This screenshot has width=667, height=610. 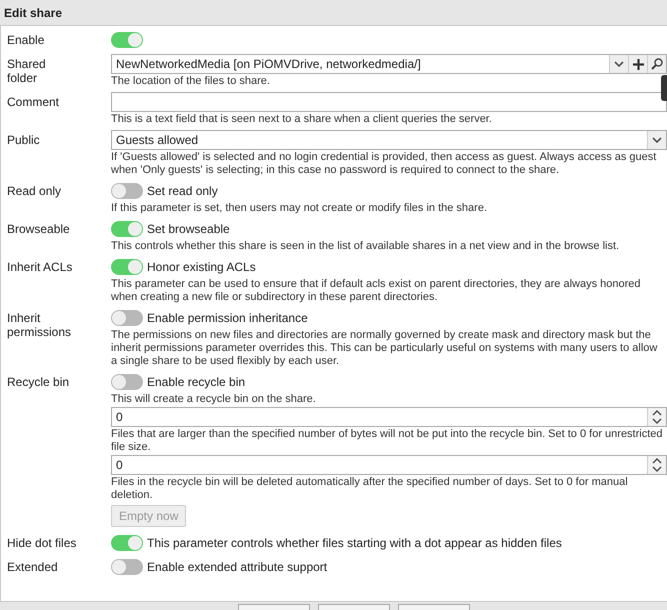 What do you see at coordinates (42, 543) in the screenshot?
I see `field-label: Hide dot files` at bounding box center [42, 543].